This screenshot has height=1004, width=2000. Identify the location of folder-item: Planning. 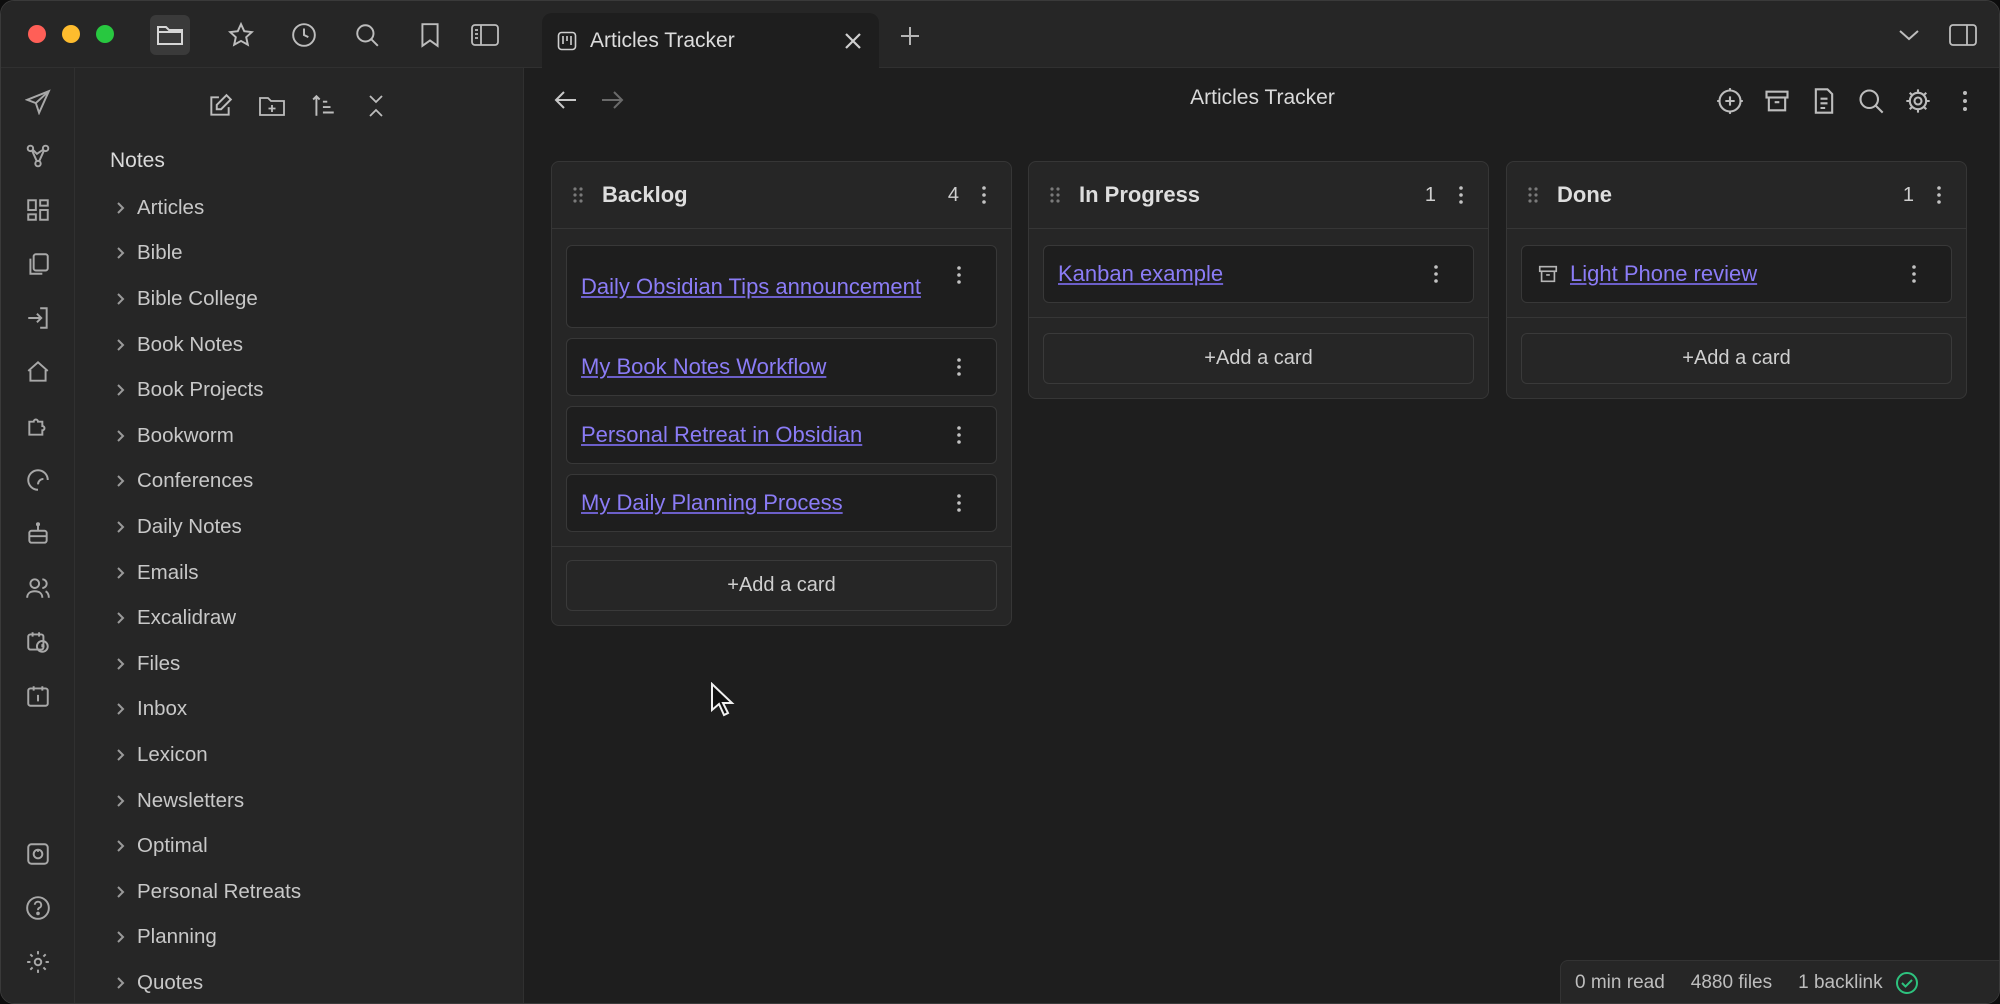
(309, 938).